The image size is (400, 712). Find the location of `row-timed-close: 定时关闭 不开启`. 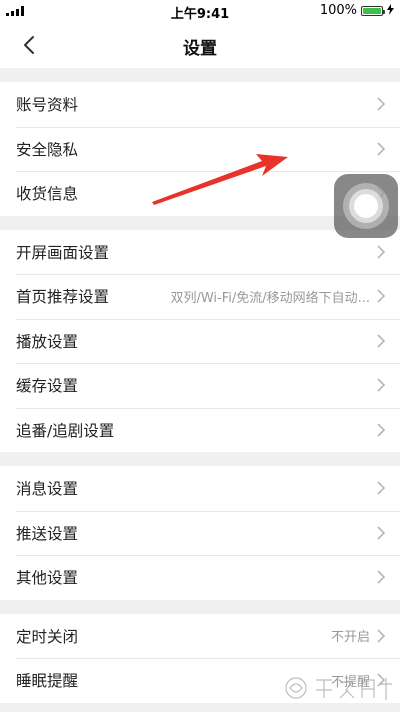

row-timed-close: 定时关闭 不开启 is located at coordinates (200, 636).